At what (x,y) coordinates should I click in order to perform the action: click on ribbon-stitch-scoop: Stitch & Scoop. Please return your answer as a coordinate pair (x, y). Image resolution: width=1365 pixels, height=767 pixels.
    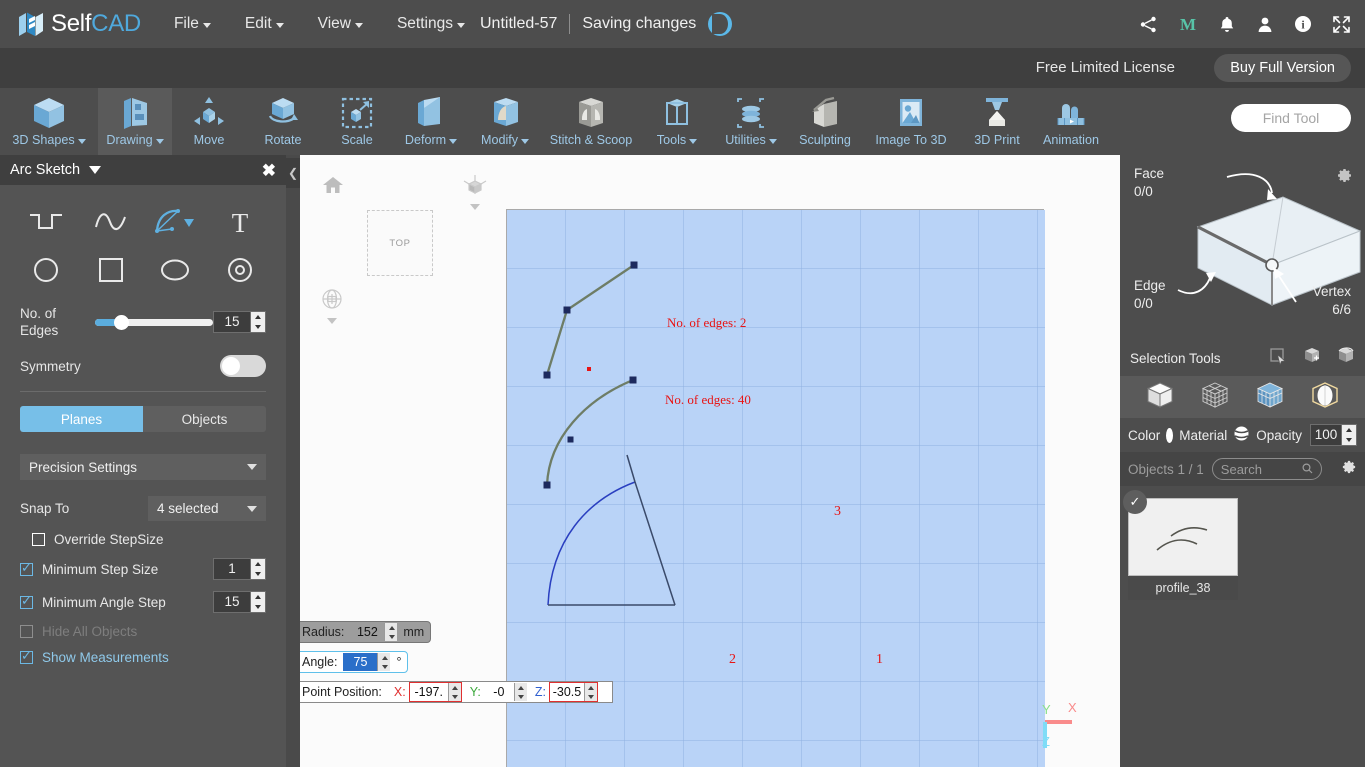
    Looking at the image, I should click on (591, 121).